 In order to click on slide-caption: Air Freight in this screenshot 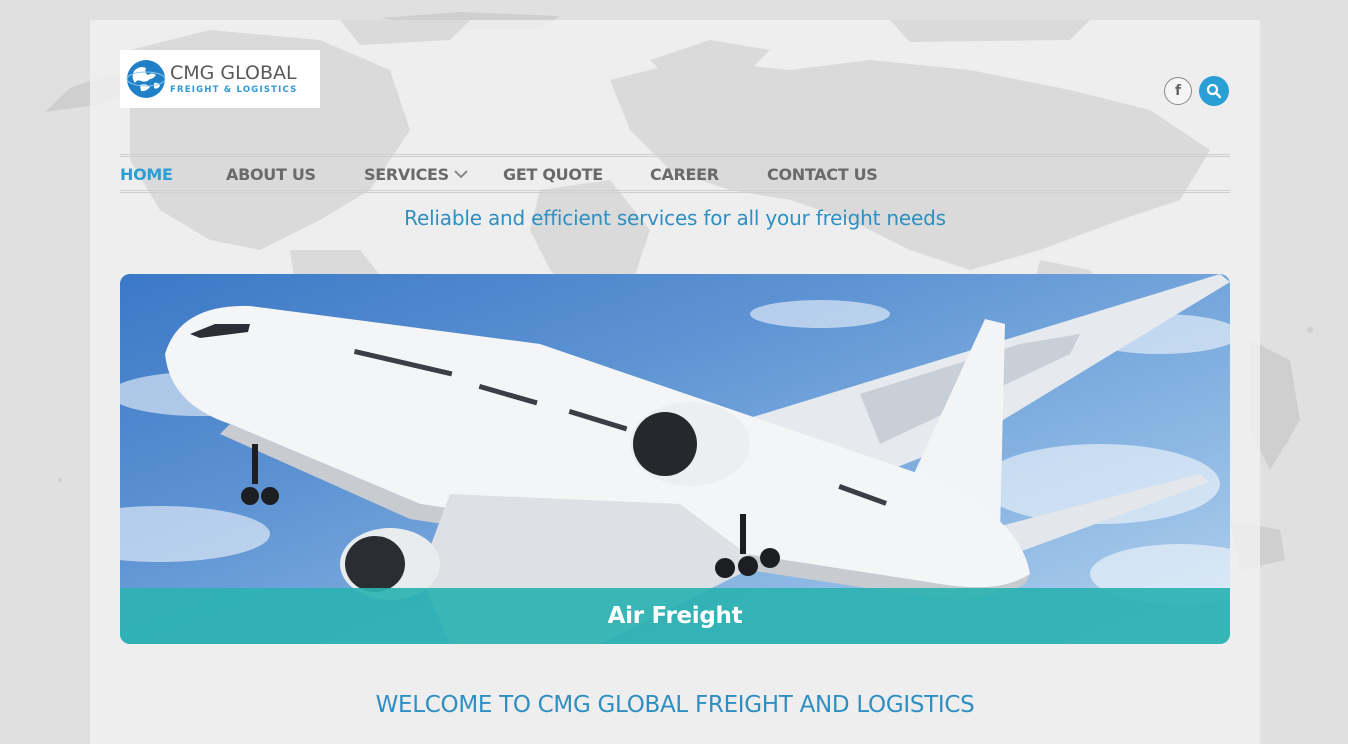, I will do `click(675, 616)`.